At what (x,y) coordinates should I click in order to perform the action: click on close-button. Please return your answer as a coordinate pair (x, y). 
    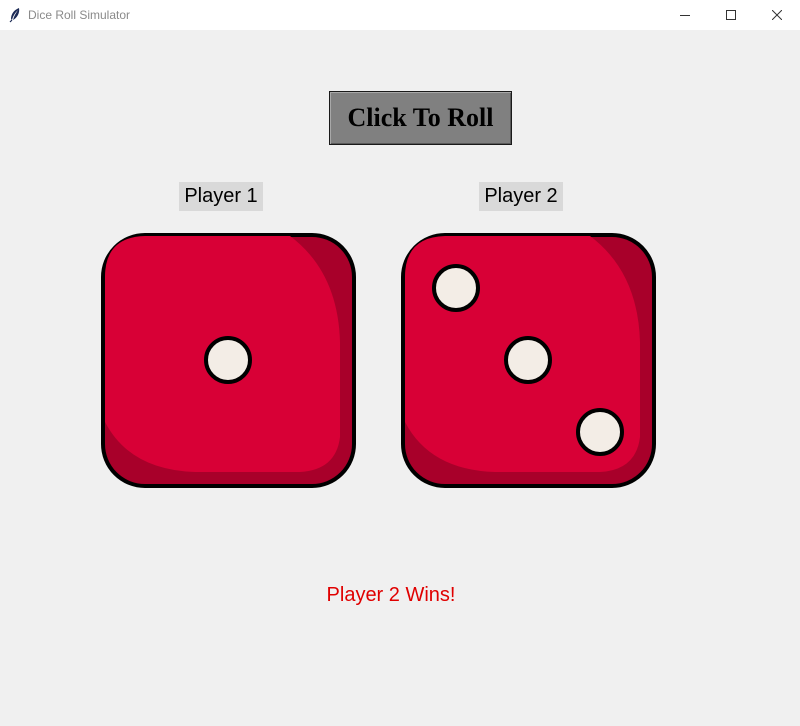
    Looking at the image, I should click on (777, 15).